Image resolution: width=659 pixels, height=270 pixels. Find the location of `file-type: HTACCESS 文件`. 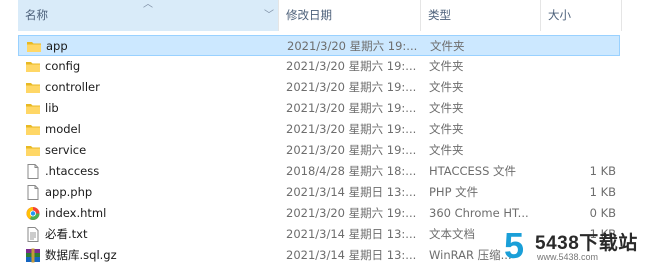

file-type: HTACCESS 文件 is located at coordinates (473, 171).